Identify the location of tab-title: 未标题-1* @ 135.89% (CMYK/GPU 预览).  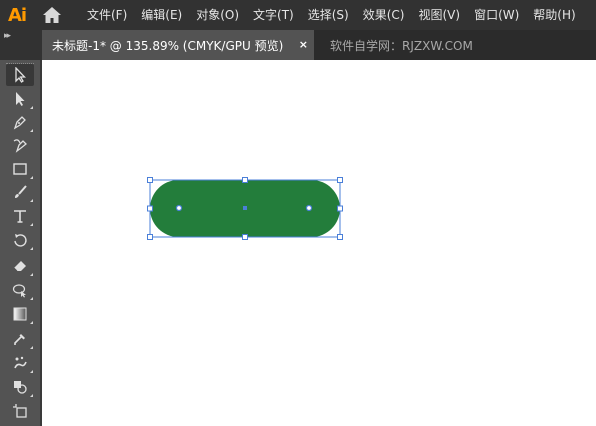
(168, 45).